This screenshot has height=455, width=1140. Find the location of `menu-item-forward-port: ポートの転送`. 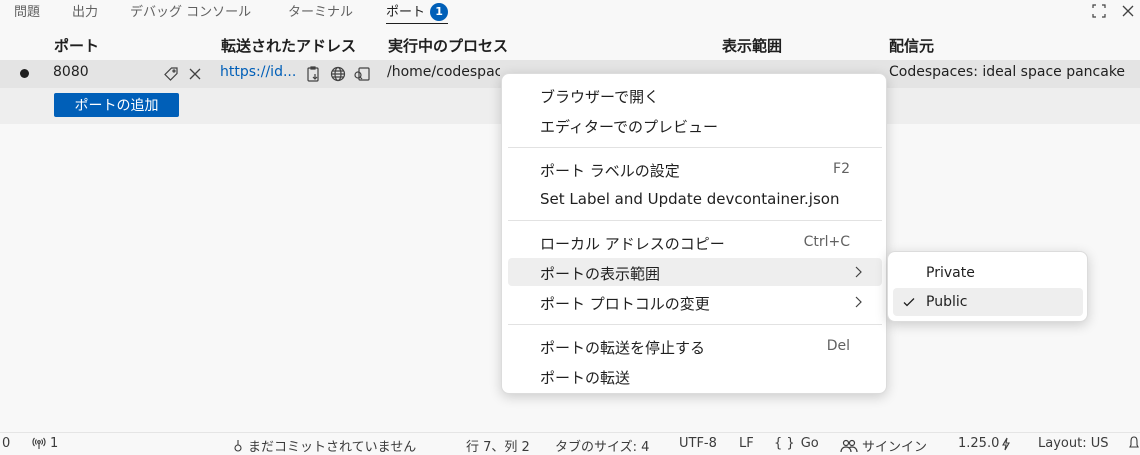

menu-item-forward-port: ポートの転送 is located at coordinates (695, 376).